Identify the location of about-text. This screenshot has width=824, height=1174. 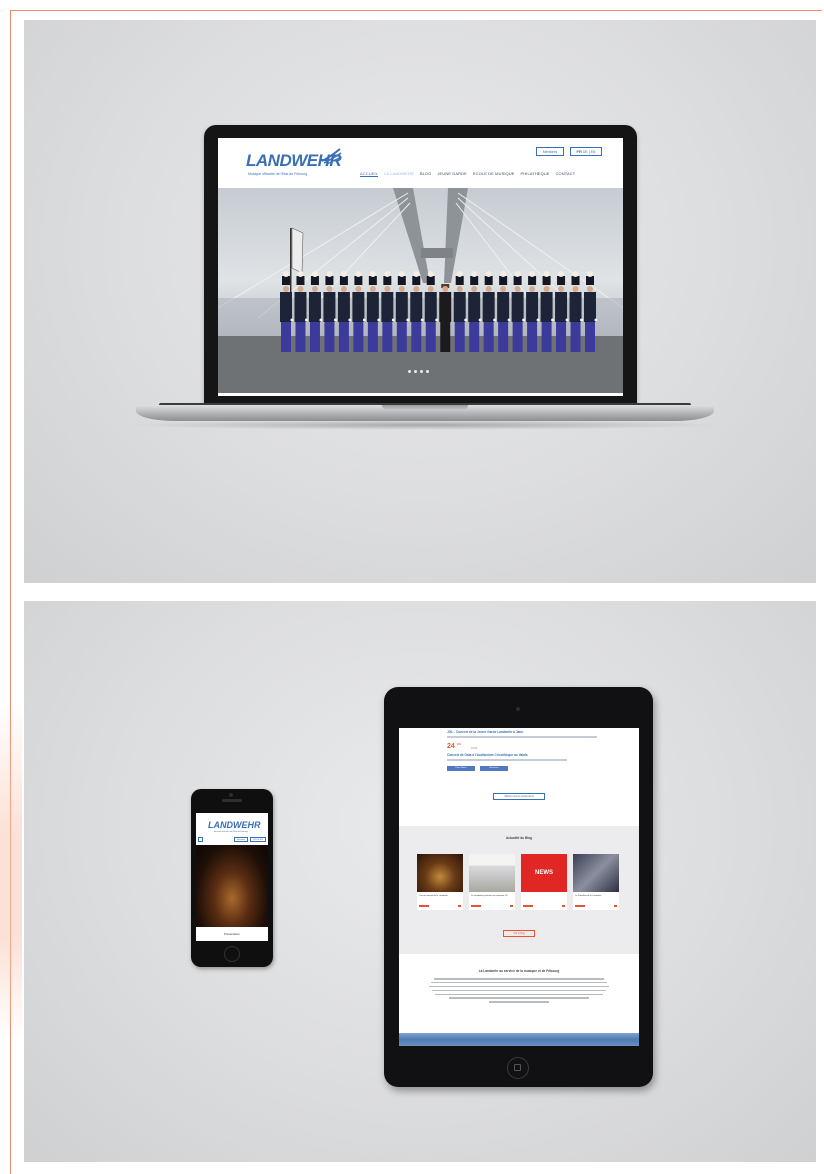
(519, 991).